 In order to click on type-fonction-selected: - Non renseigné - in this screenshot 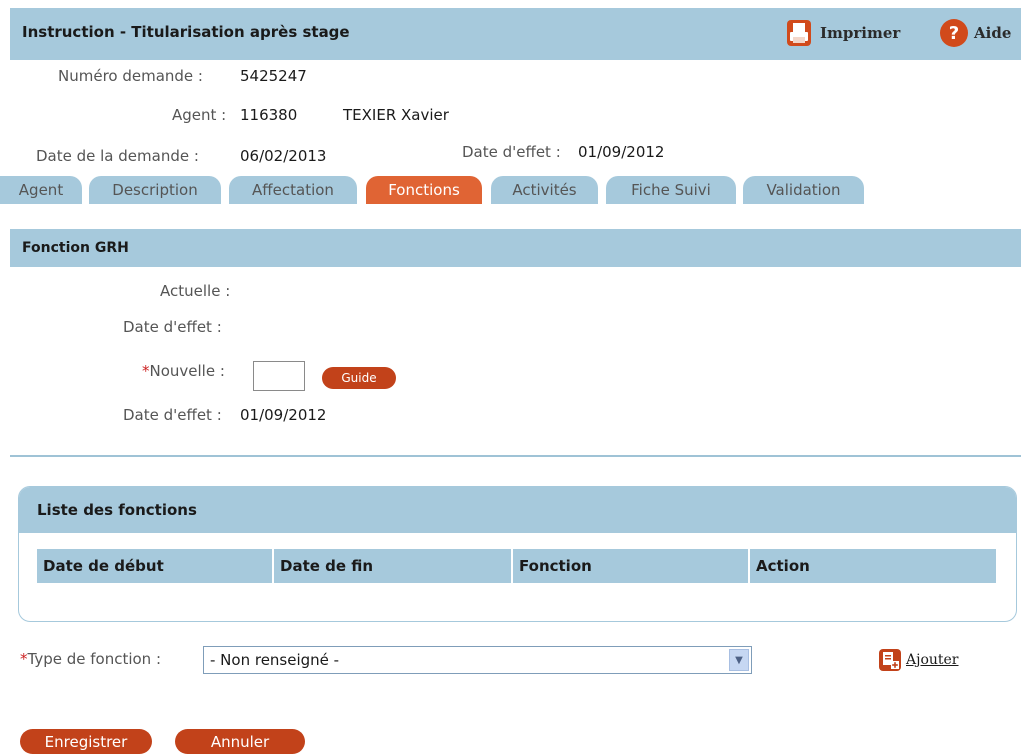, I will do `click(275, 660)`.